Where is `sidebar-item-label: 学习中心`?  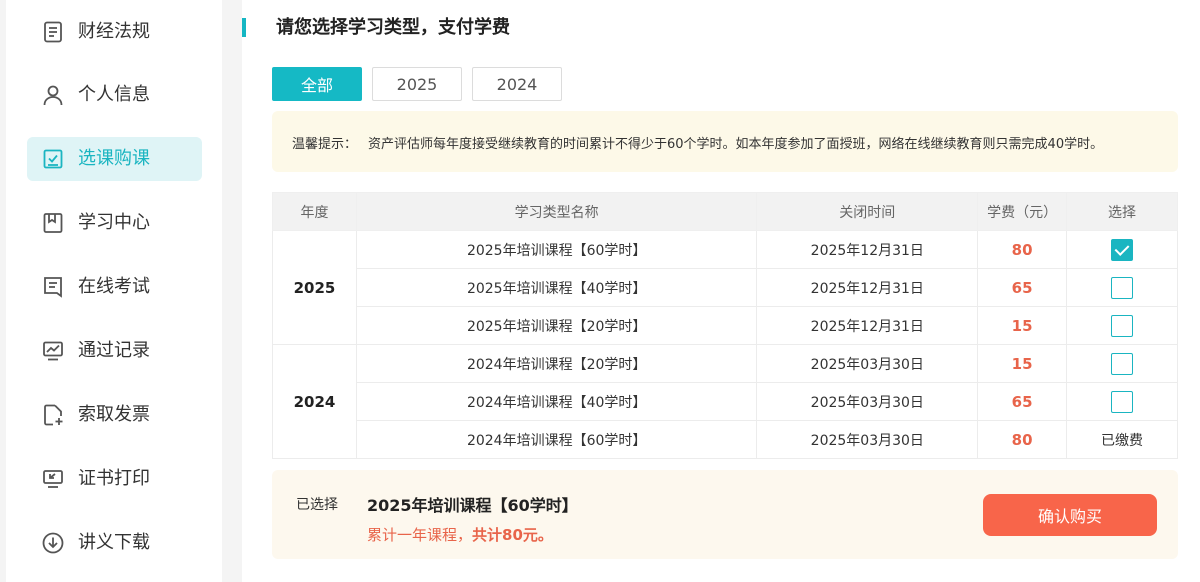
sidebar-item-label: 学习中心 is located at coordinates (114, 222).